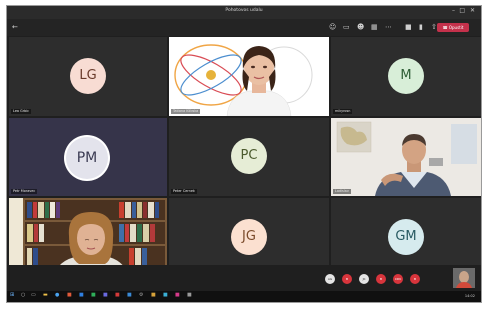 The height and width of the screenshot is (309, 489). I want to click on window-title: Pohotovos udalu, so click(244, 10).